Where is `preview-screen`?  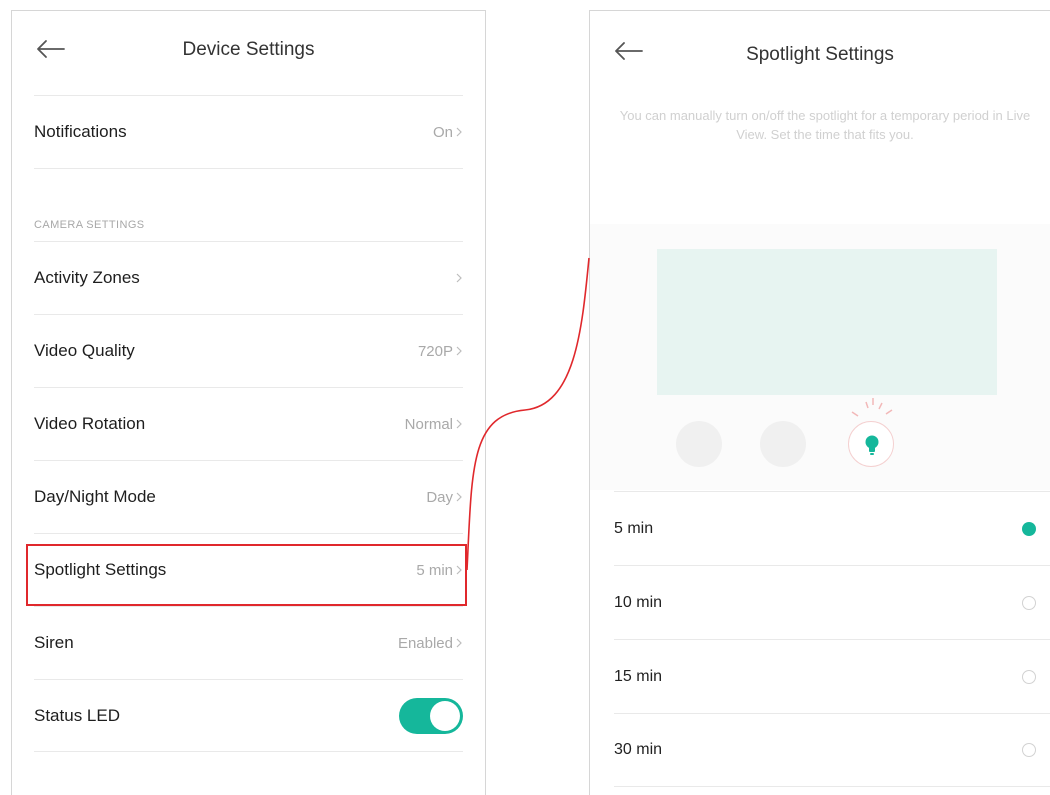 preview-screen is located at coordinates (827, 322).